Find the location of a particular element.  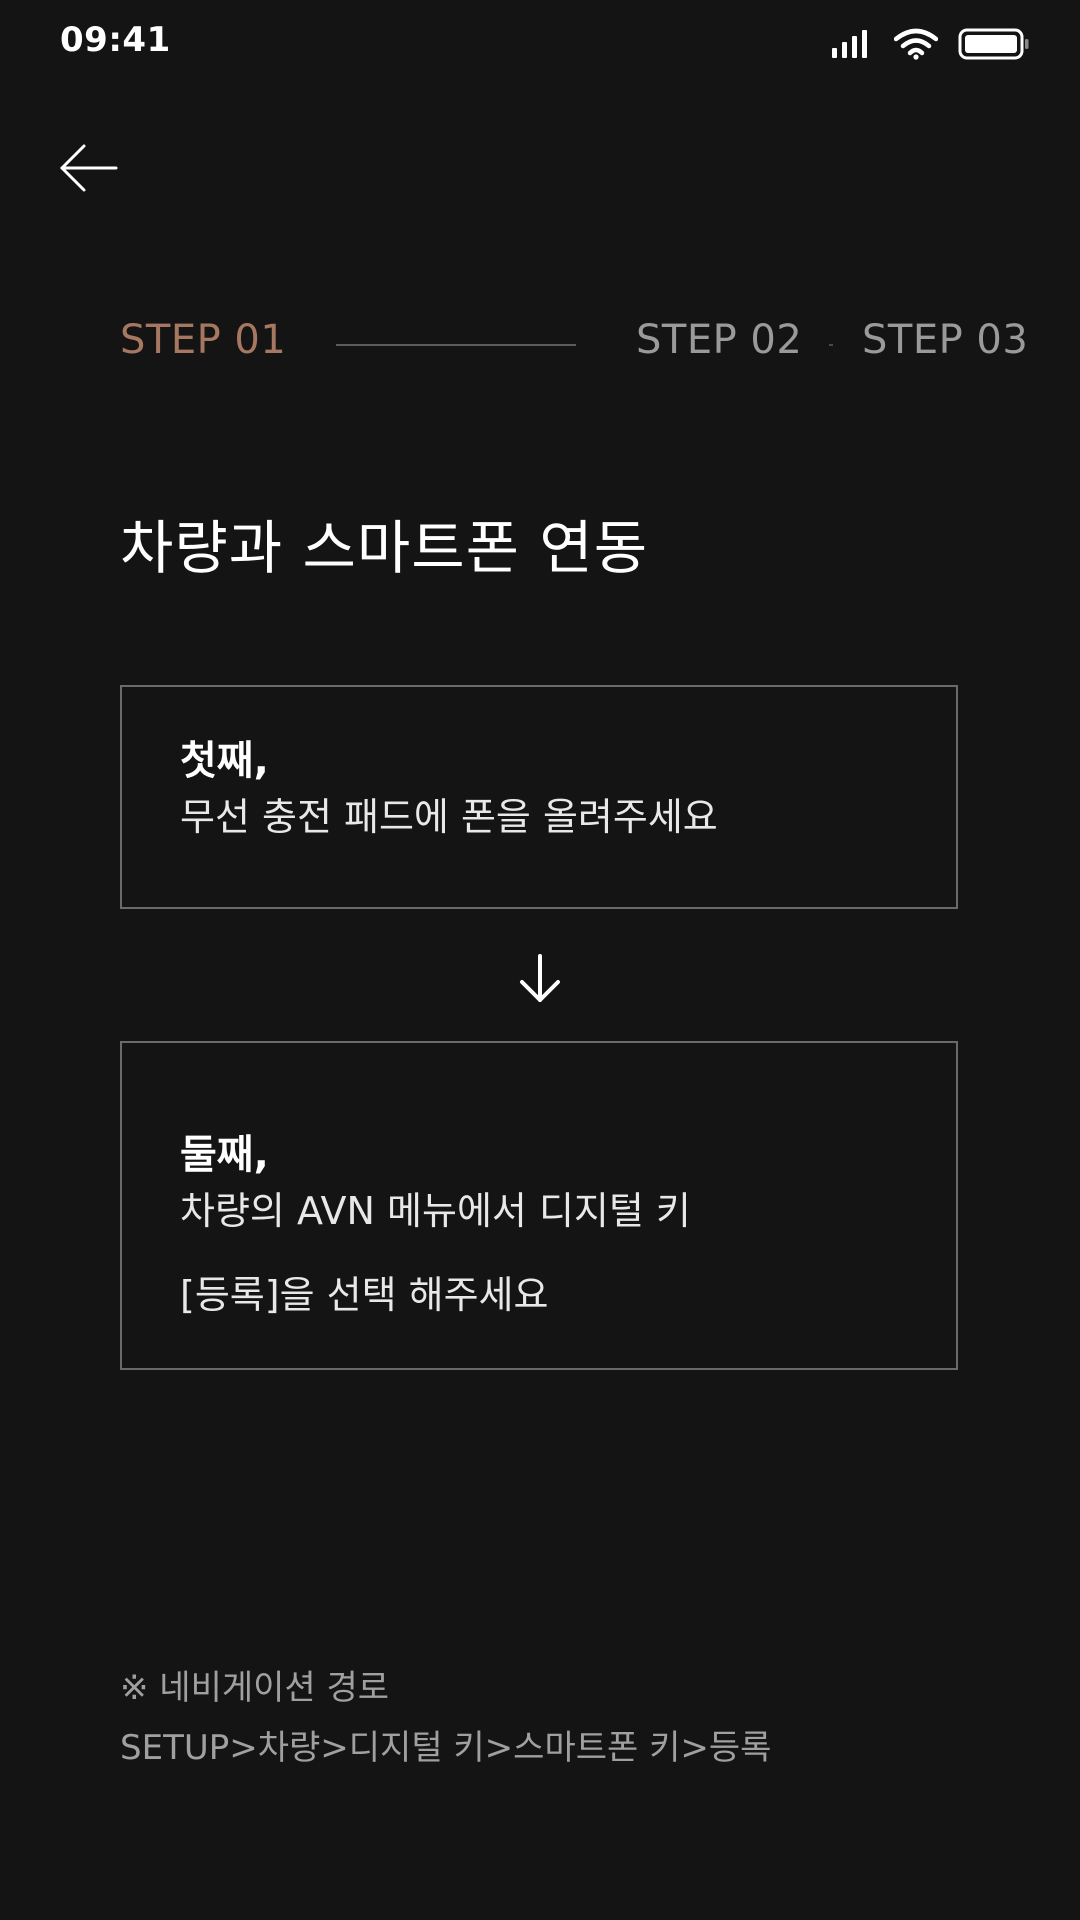

instruction-card-2: 둘째, 차량의 AVN 메뉴에서 디지털 키 [등록]을 선택 해주세요 is located at coordinates (539, 1205).